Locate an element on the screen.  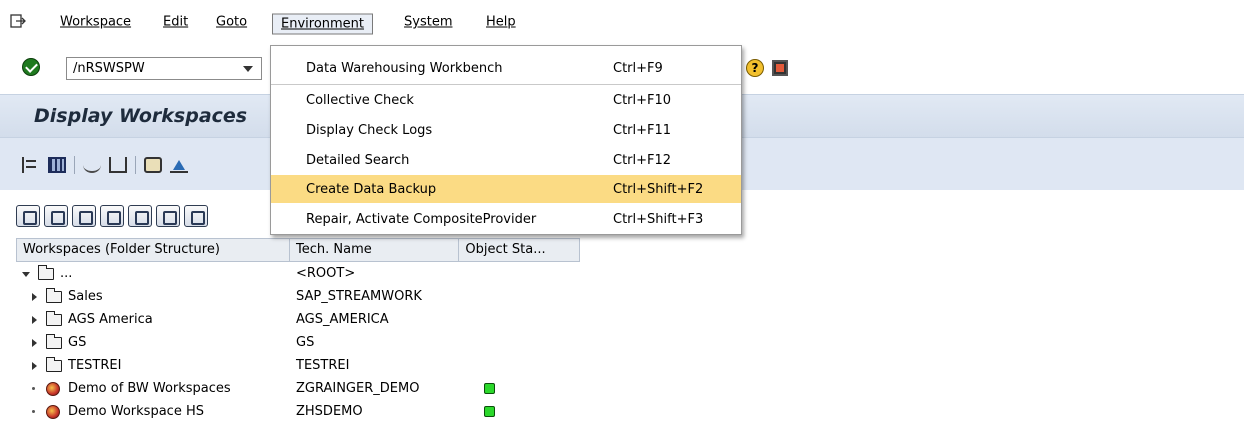
help-icon: ? is located at coordinates (755, 68).